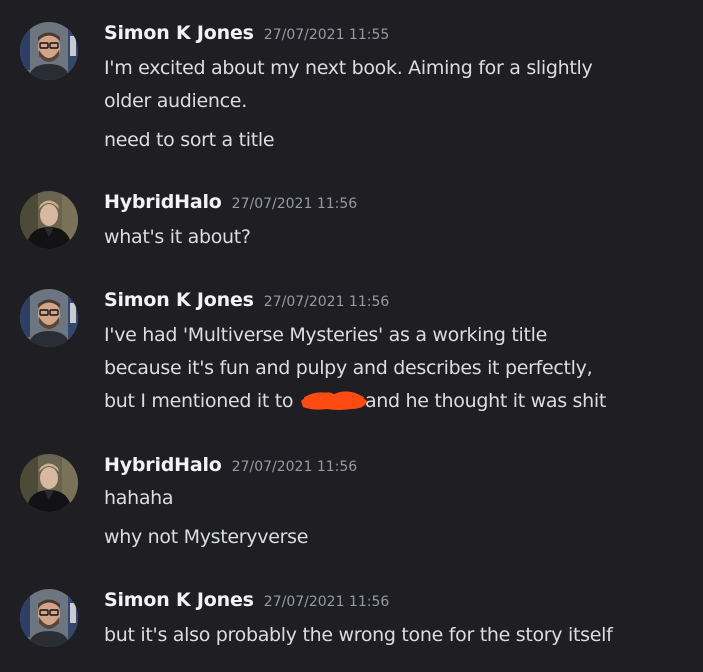 Image resolution: width=703 pixels, height=672 pixels. What do you see at coordinates (333, 400) in the screenshot?
I see `redaction-scribble` at bounding box center [333, 400].